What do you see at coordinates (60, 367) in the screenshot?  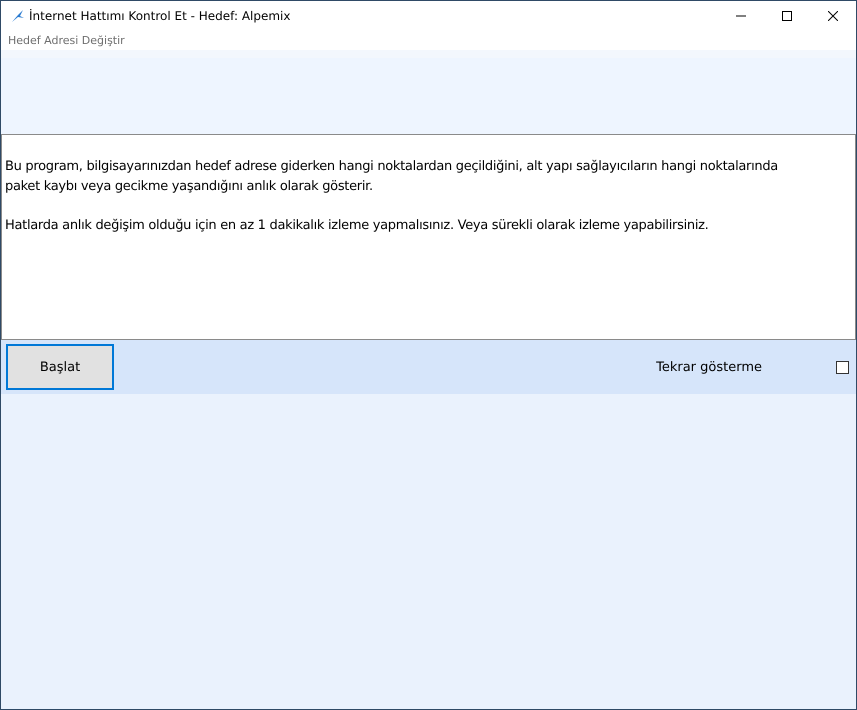 I see `start-button: Başlat` at bounding box center [60, 367].